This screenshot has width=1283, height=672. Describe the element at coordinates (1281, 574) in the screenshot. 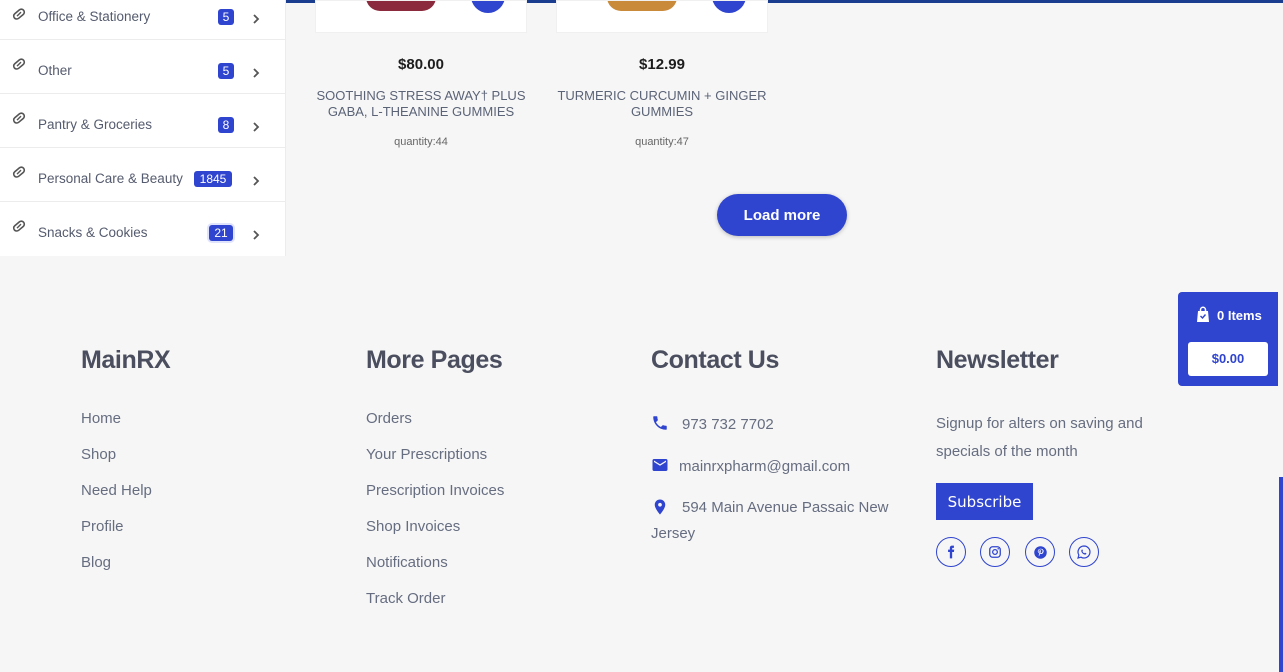

I see `scrollbar` at that location.